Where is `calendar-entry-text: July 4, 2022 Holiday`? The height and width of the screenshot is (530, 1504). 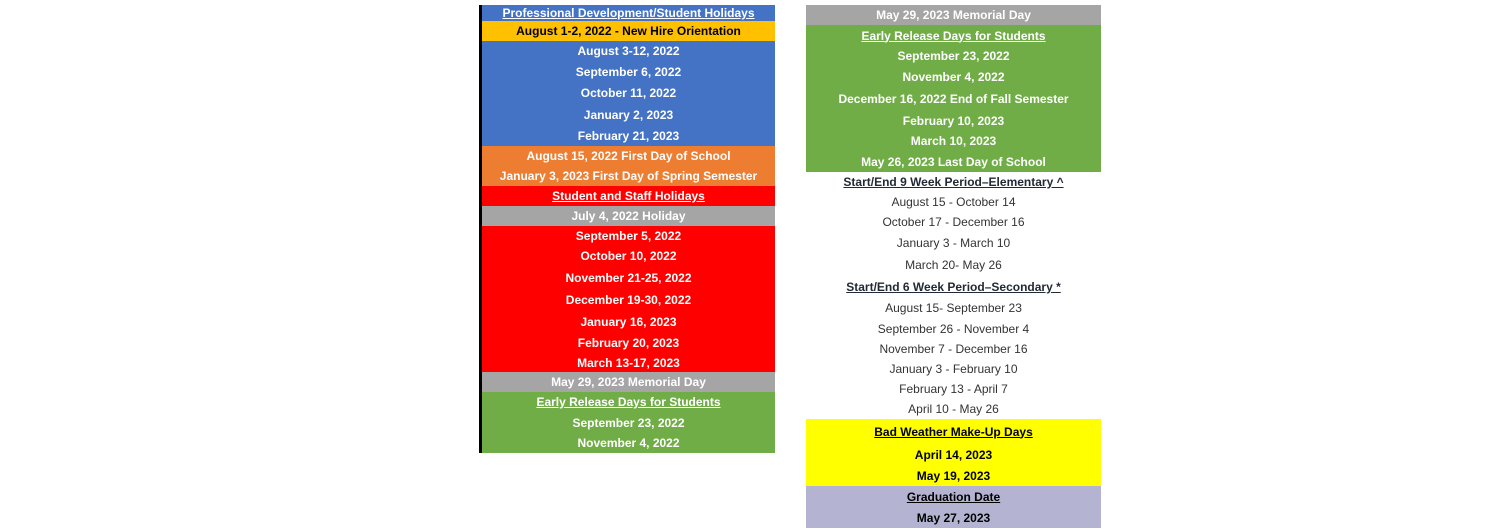
calendar-entry-text: July 4, 2022 Holiday is located at coordinates (628, 216).